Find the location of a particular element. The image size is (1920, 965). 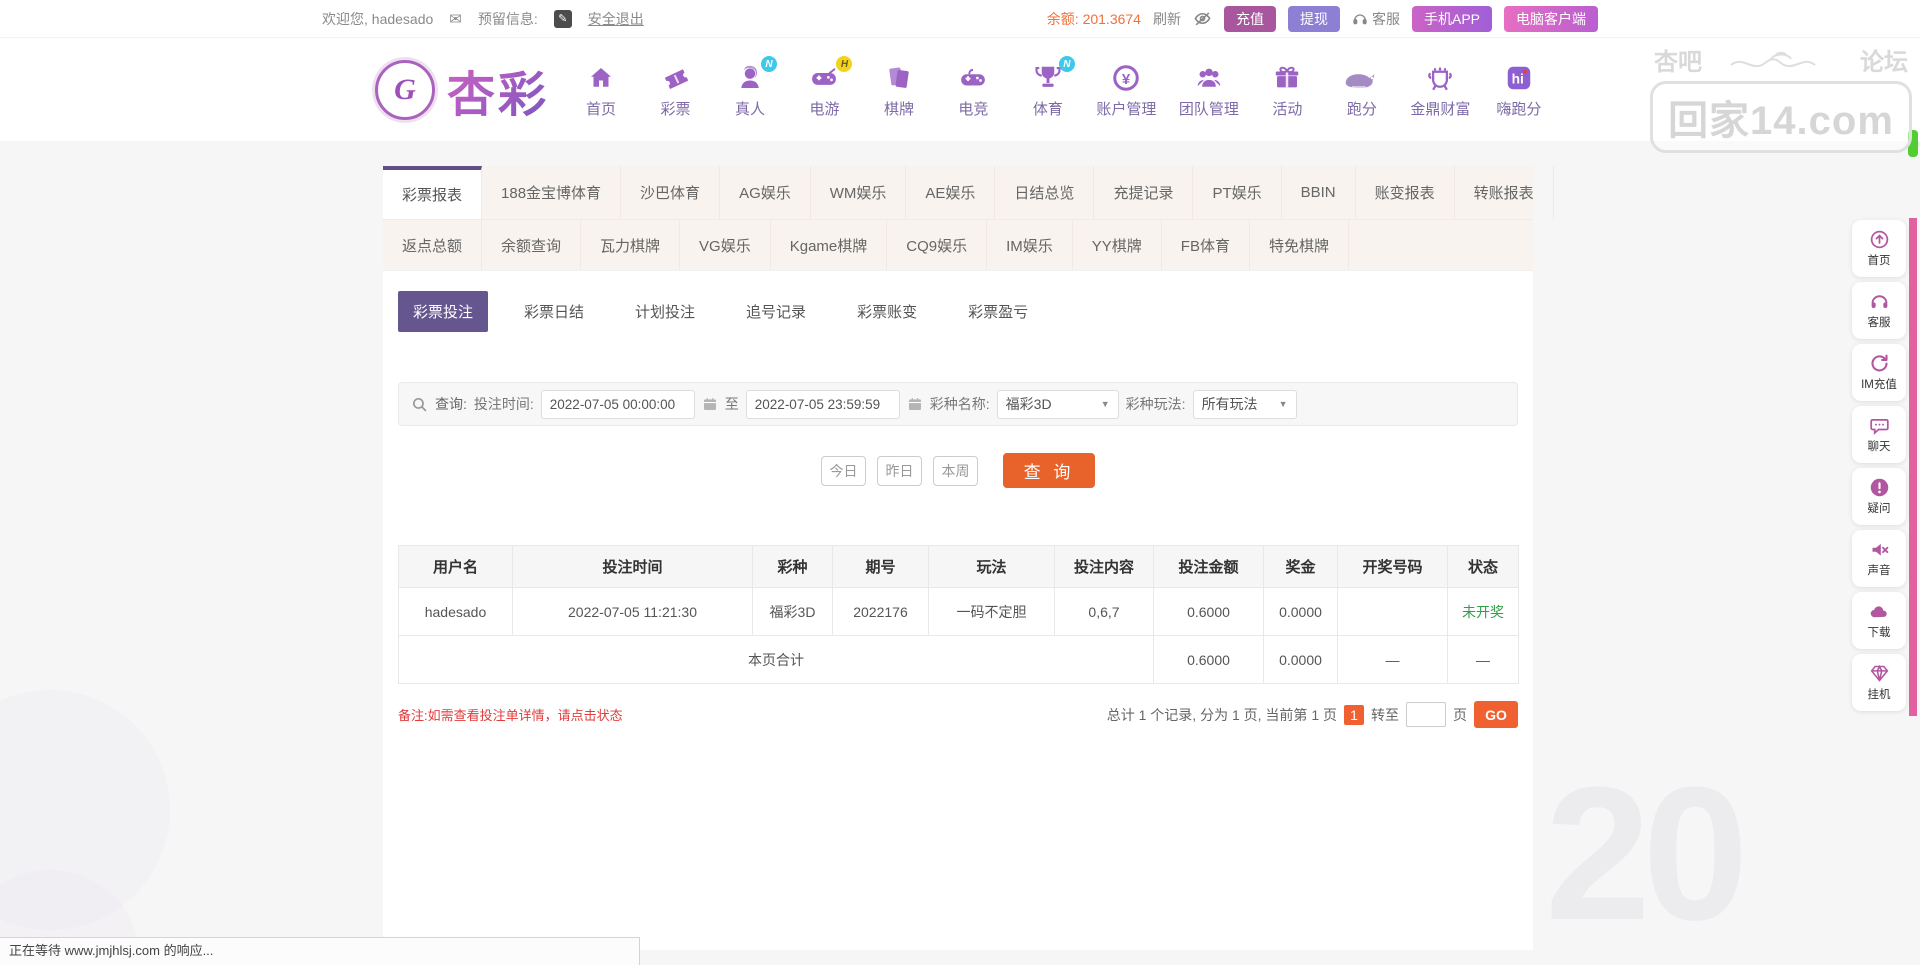

time-to-input is located at coordinates (822, 404).